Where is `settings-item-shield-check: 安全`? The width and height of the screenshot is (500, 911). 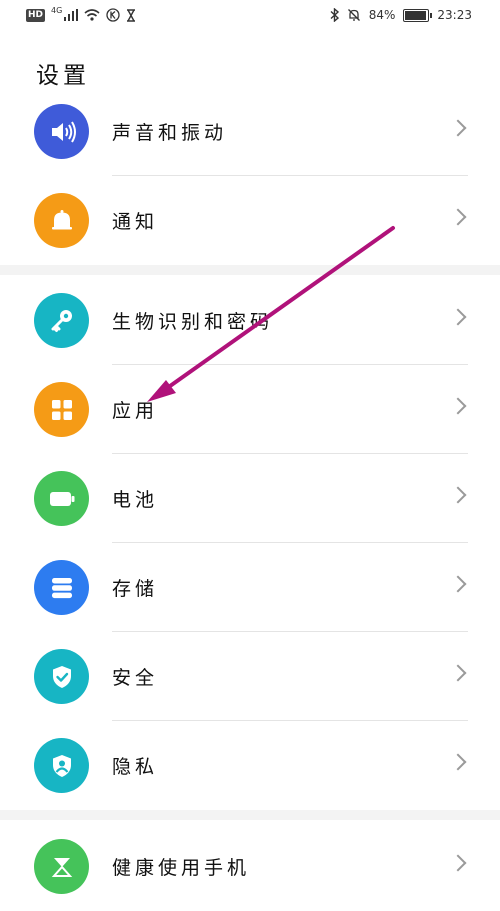 settings-item-shield-check: 安全 is located at coordinates (250, 676).